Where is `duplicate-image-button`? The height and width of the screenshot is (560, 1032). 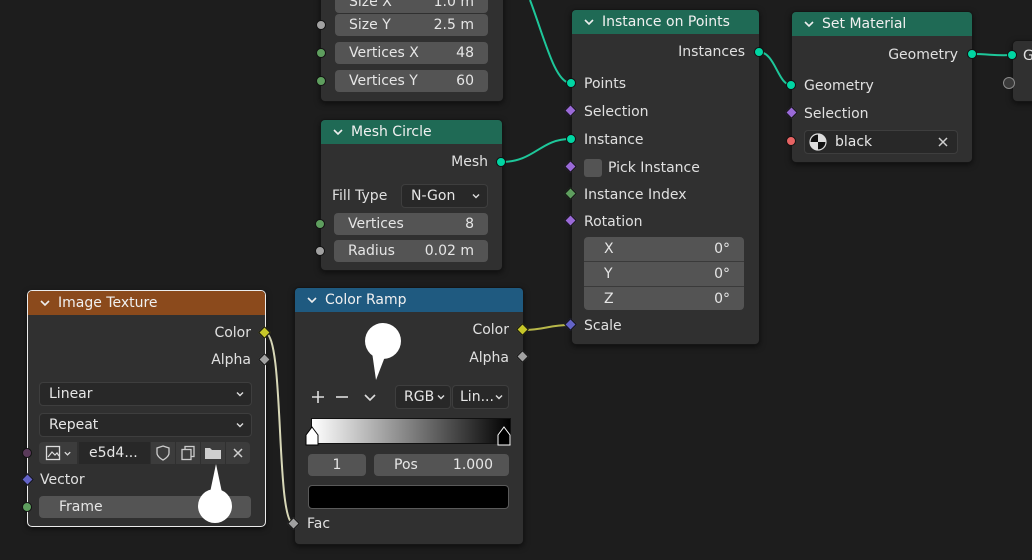 duplicate-image-button is located at coordinates (188, 453).